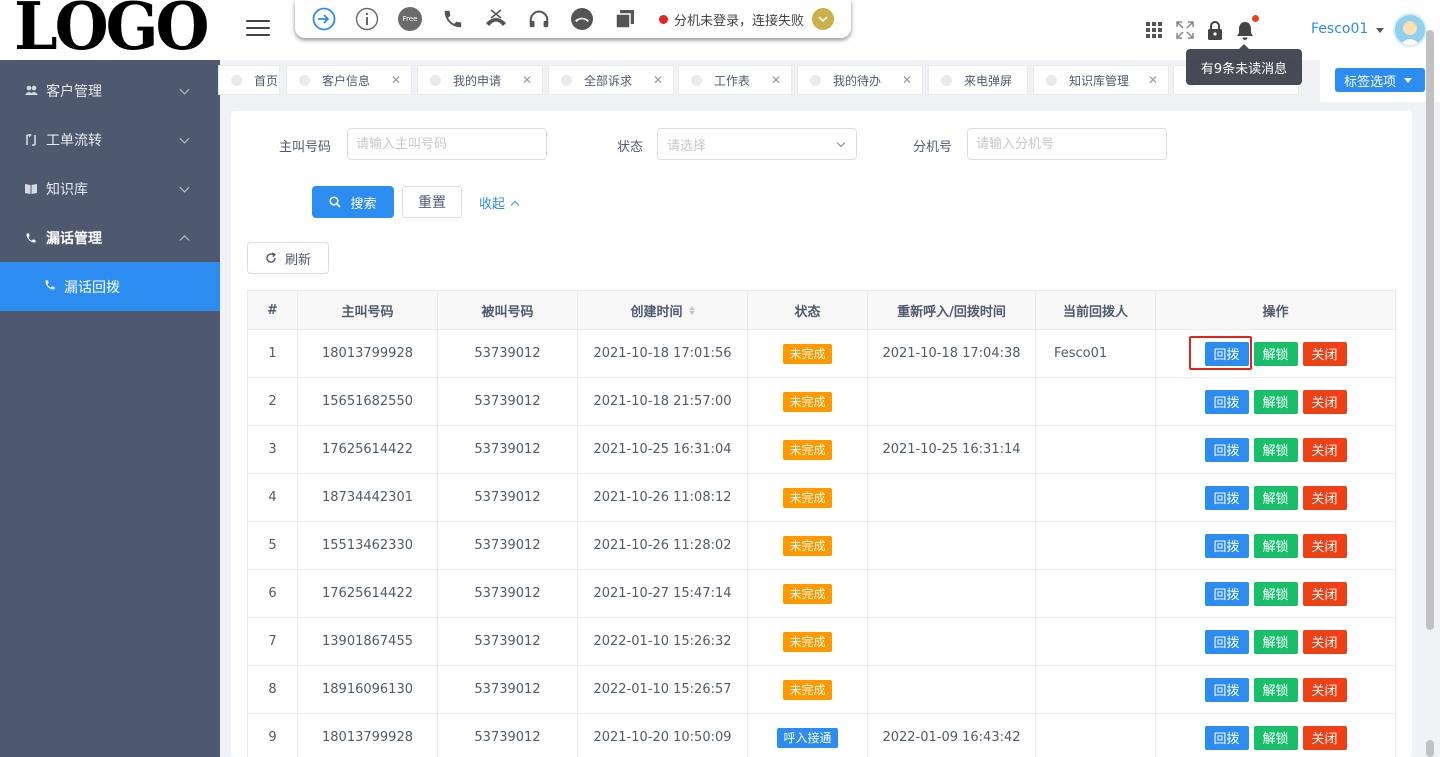 The height and width of the screenshot is (757, 1440). What do you see at coordinates (539, 19) in the screenshot?
I see `headset-icon` at bounding box center [539, 19].